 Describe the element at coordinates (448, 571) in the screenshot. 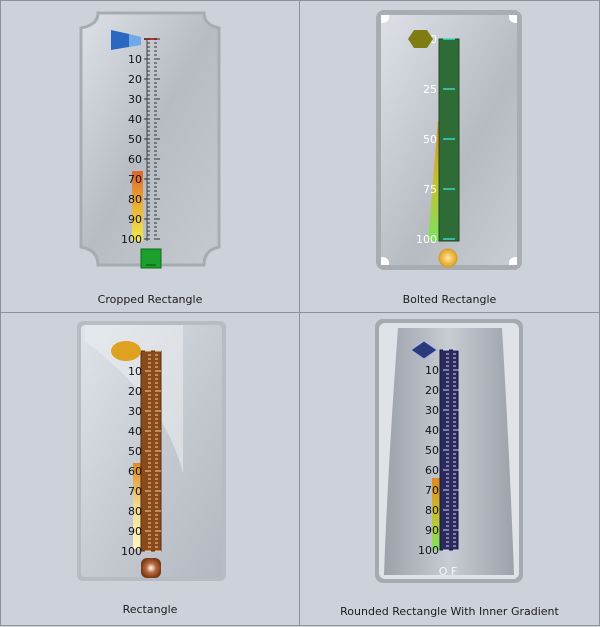

I see `unit-label: O F` at that location.